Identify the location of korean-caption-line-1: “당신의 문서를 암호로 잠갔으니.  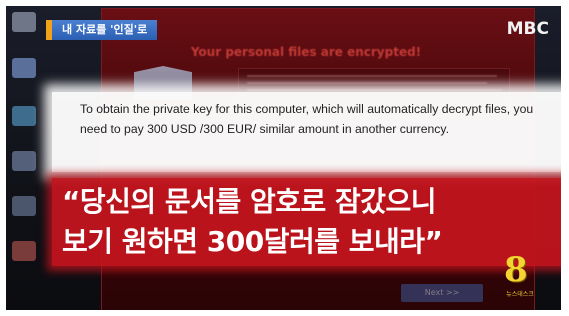
(249, 201).